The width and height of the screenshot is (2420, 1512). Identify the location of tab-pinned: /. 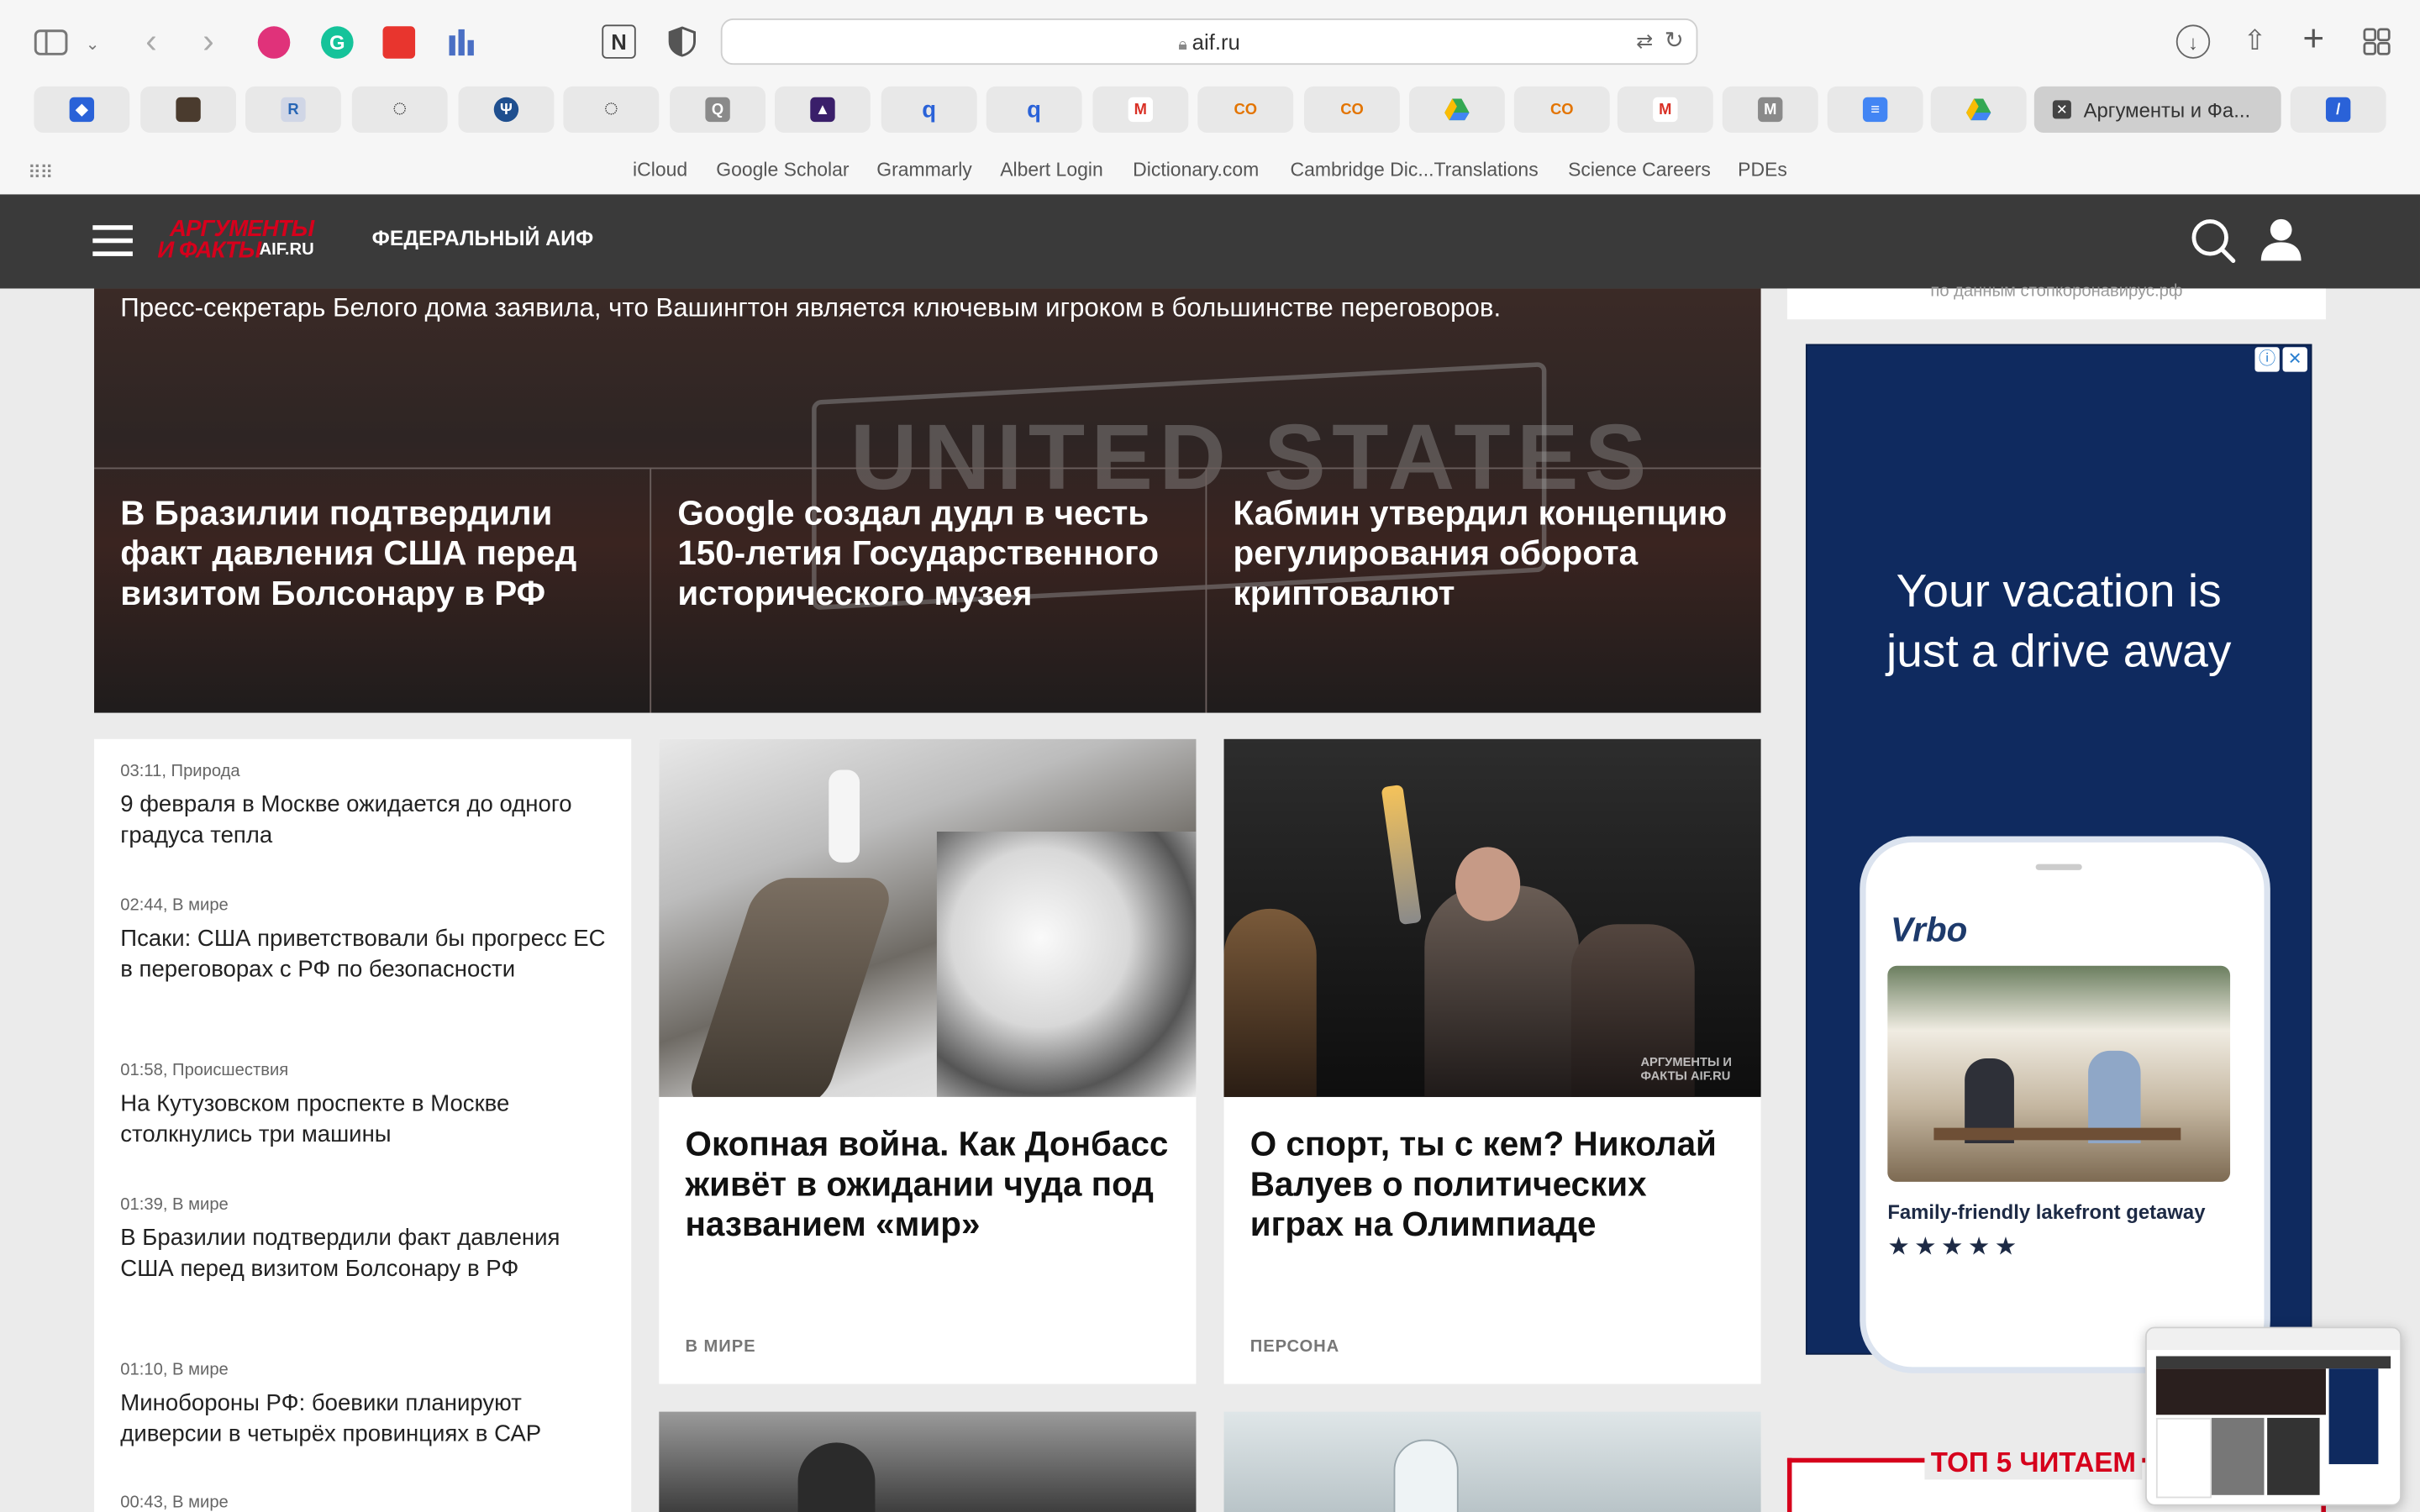
(2338, 109).